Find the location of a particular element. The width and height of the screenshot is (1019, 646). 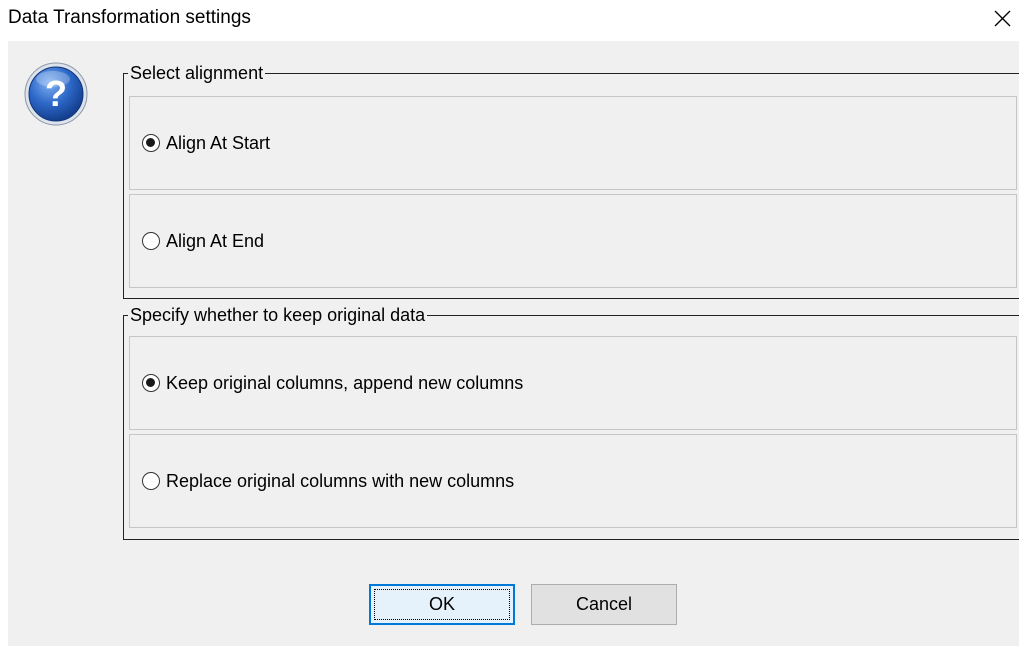

align-start-label: Align At Start is located at coordinates (218, 143).